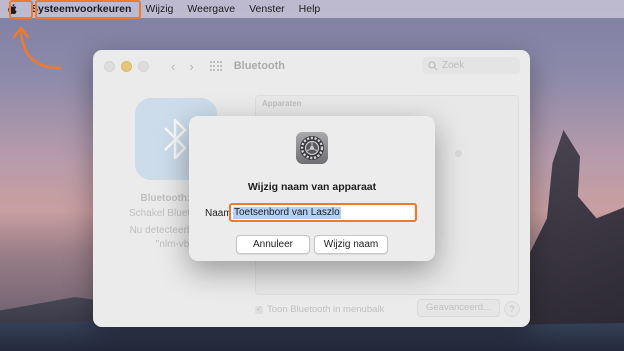 Image resolution: width=624 pixels, height=351 pixels. Describe the element at coordinates (211, 9) in the screenshot. I see `menu-view: Weergave` at that location.